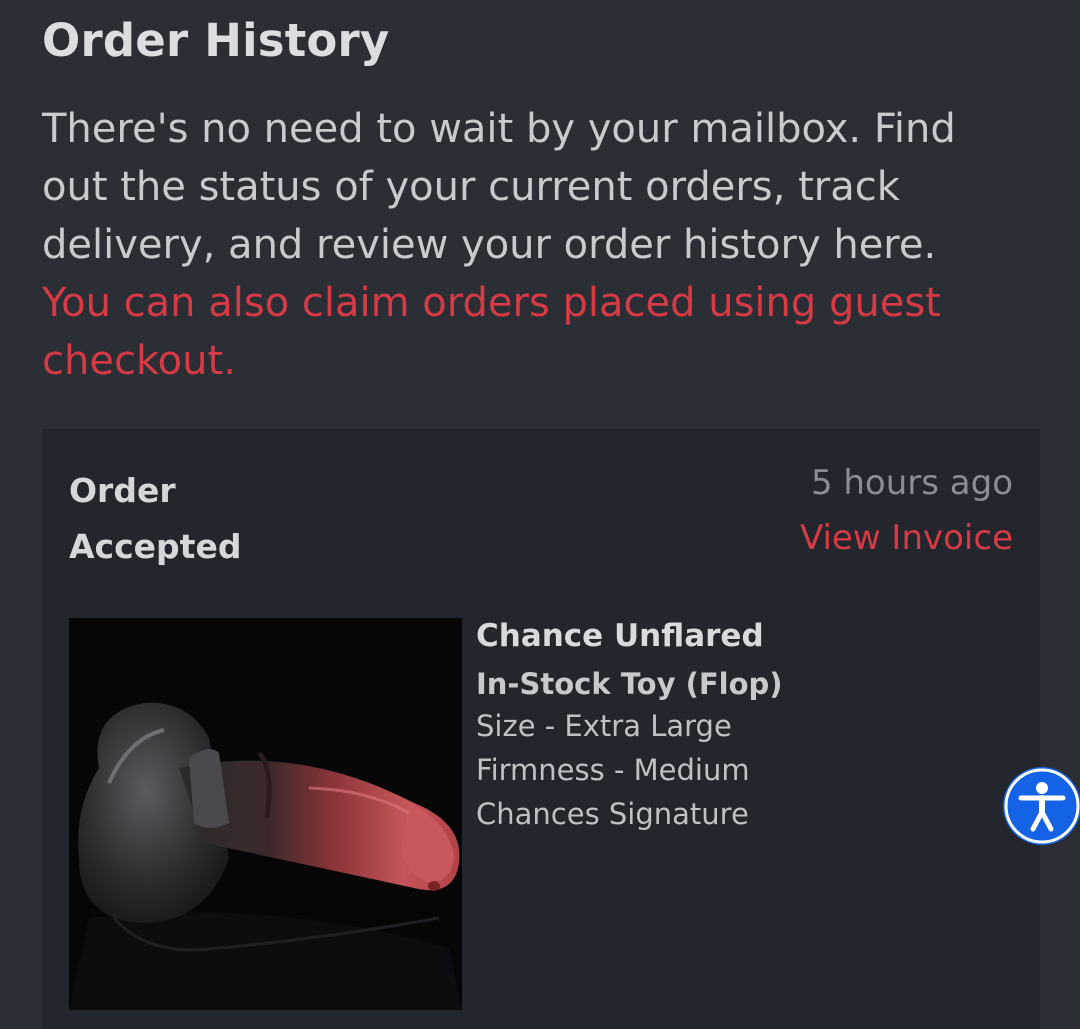 The image size is (1080, 1029). I want to click on accessibility-person-icon, so click(1042, 806).